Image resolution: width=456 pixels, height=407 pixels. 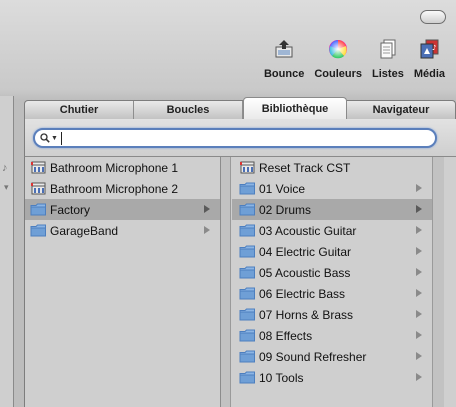 I want to click on list-item: 08 Effects, so click(x=332, y=335).